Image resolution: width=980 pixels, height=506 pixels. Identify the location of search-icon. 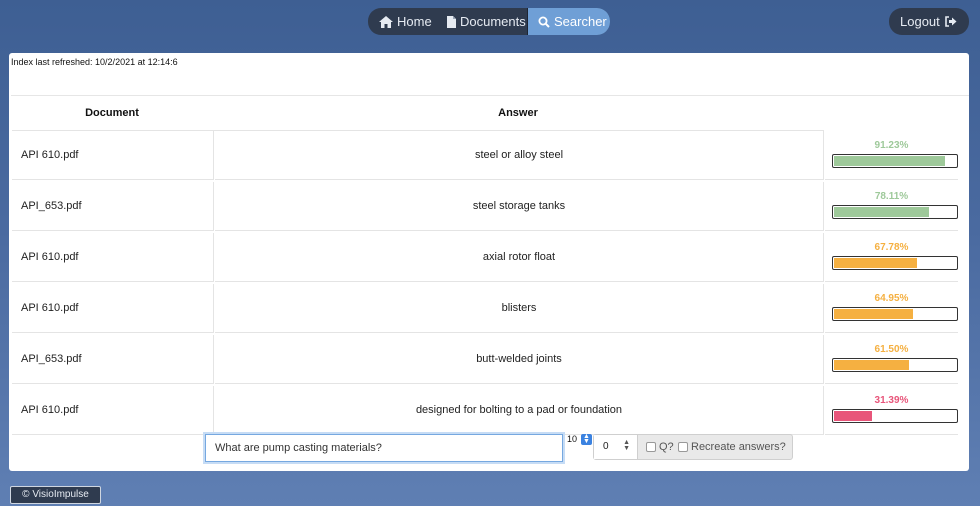
(544, 22).